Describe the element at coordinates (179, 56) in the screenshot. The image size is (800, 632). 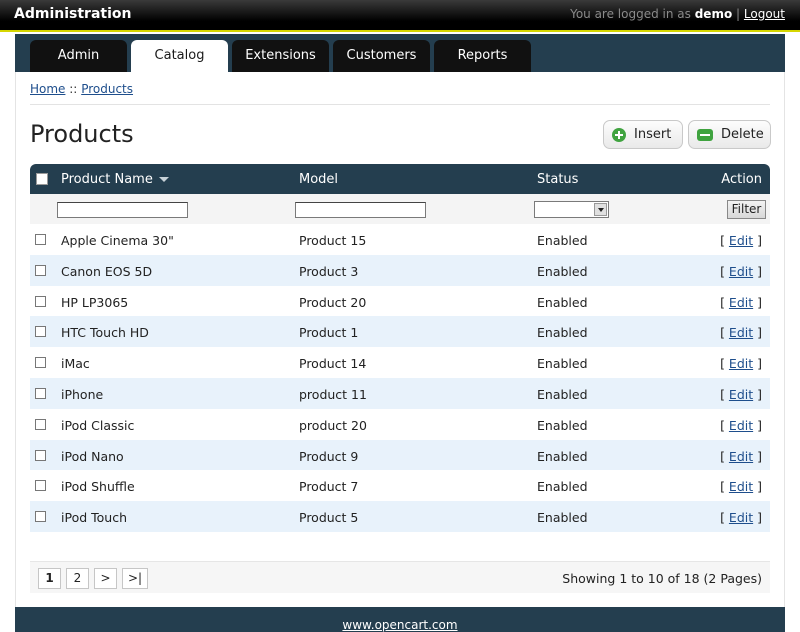
I see `tab-catalog: Catalog` at that location.